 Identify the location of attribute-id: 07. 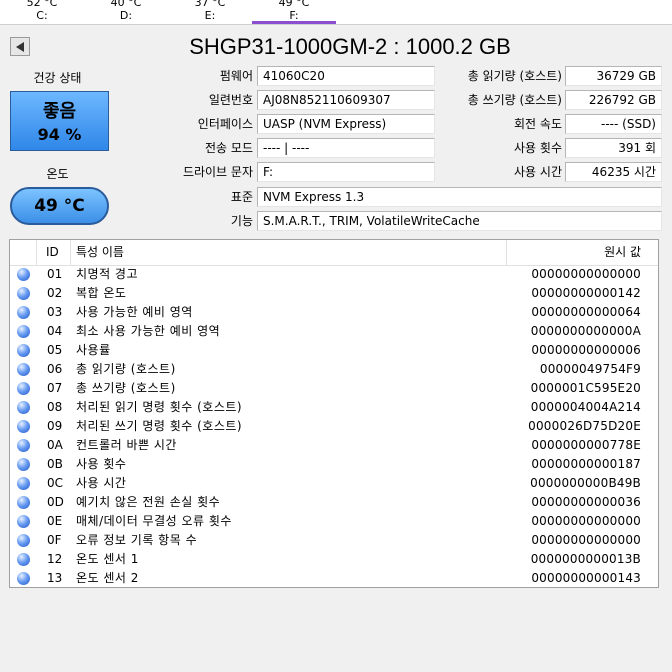
(55, 388).